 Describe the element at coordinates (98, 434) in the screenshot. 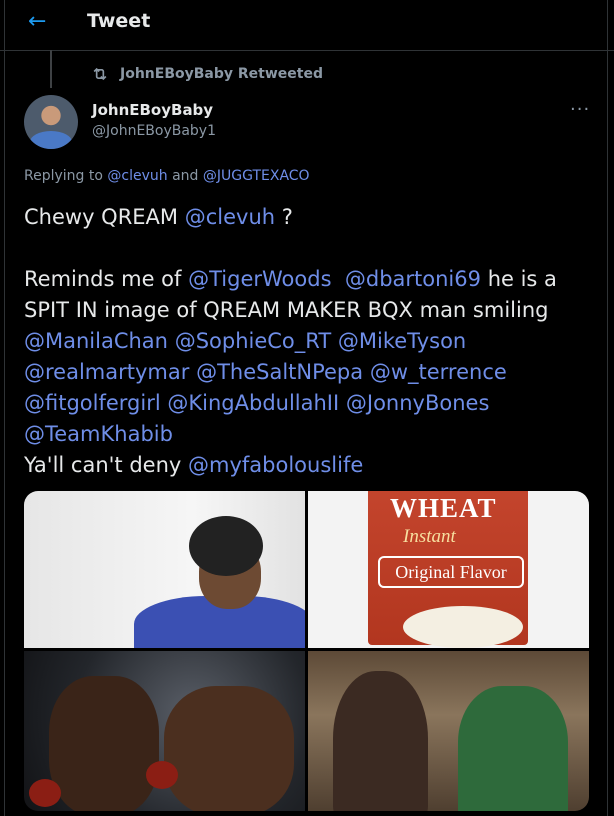

I see `mention-link: @TeamKhabib` at that location.